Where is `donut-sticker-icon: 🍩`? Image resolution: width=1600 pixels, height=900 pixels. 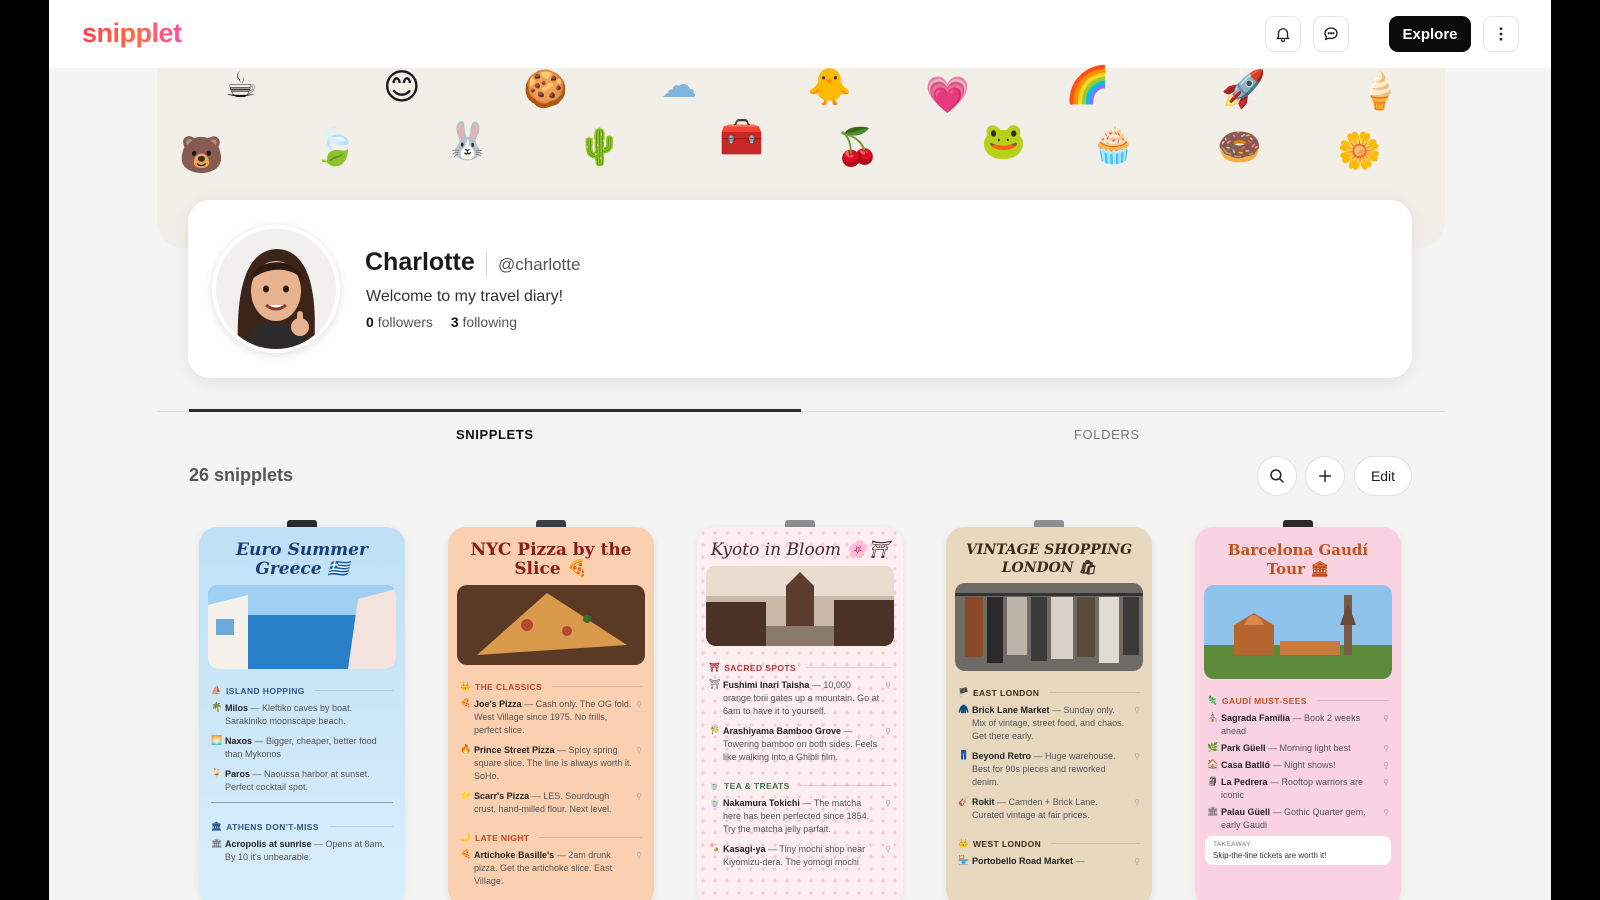 donut-sticker-icon: 🍩 is located at coordinates (1239, 147).